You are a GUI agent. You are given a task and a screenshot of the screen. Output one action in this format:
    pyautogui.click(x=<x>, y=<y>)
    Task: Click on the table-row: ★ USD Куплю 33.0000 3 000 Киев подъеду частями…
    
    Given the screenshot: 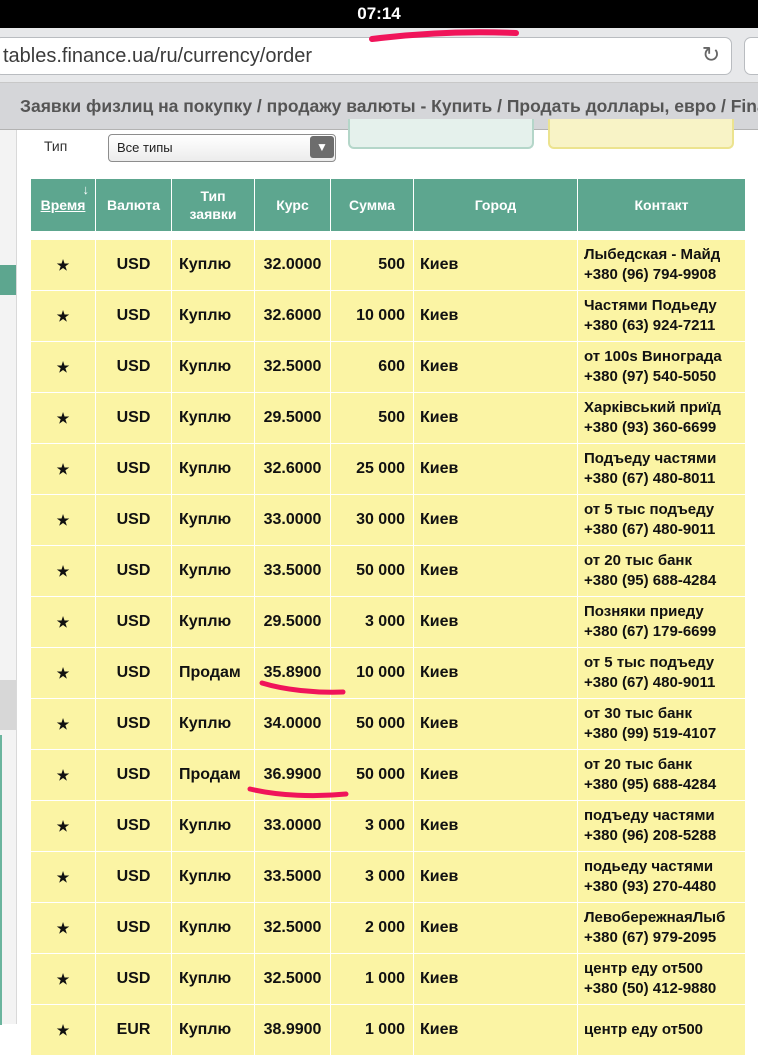 What is the action you would take?
    pyautogui.click(x=388, y=826)
    